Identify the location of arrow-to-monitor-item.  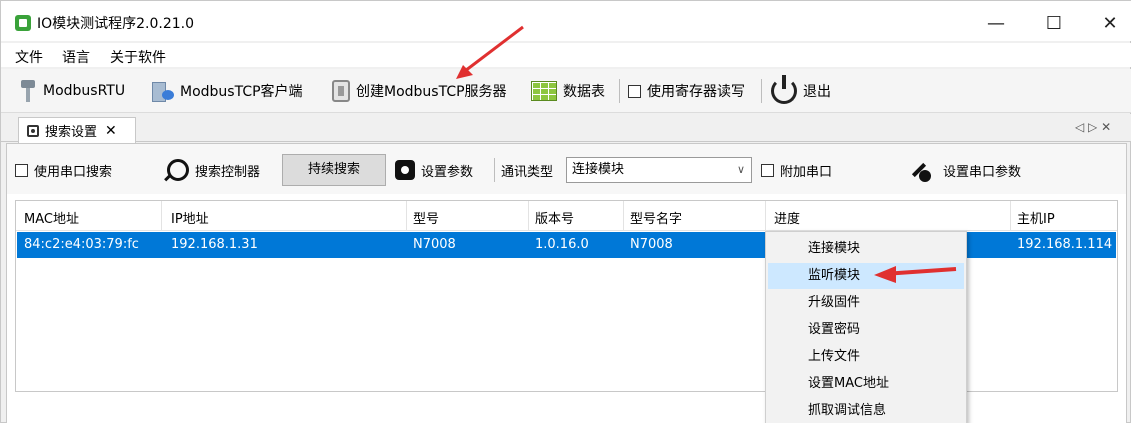
(915, 274).